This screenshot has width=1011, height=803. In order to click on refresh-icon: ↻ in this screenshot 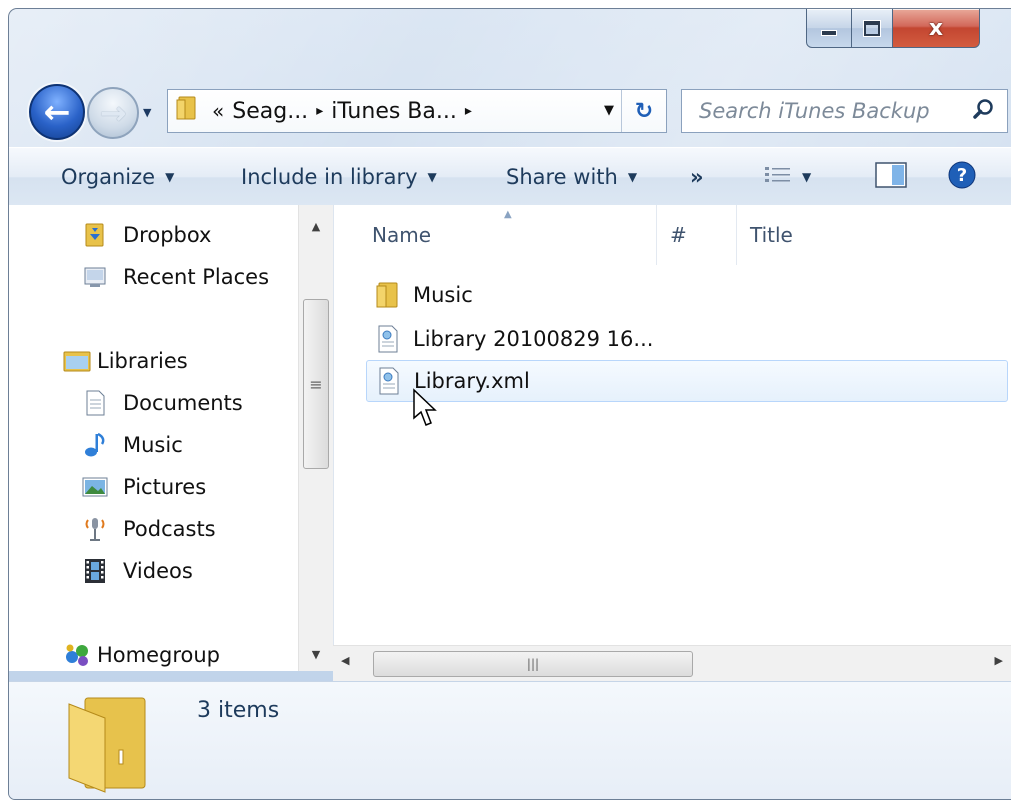, I will do `click(644, 111)`.